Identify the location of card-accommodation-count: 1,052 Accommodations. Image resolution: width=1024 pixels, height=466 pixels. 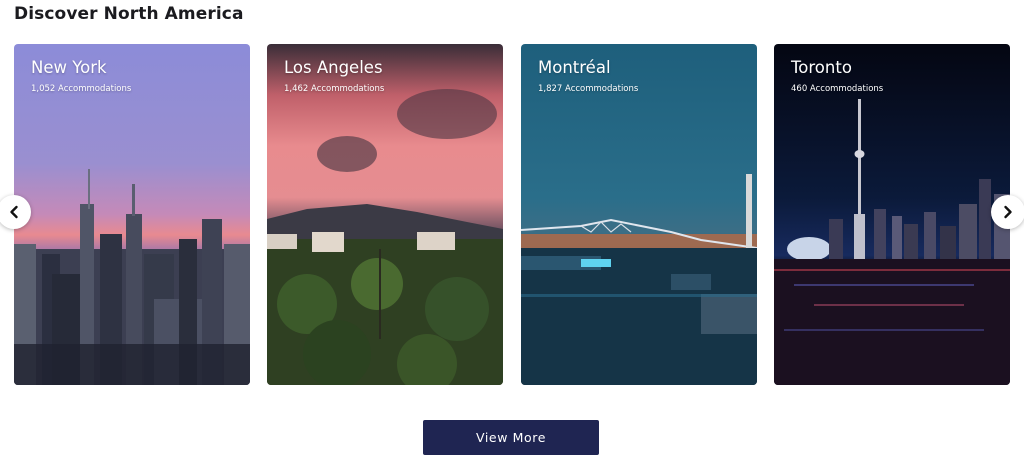
(81, 89).